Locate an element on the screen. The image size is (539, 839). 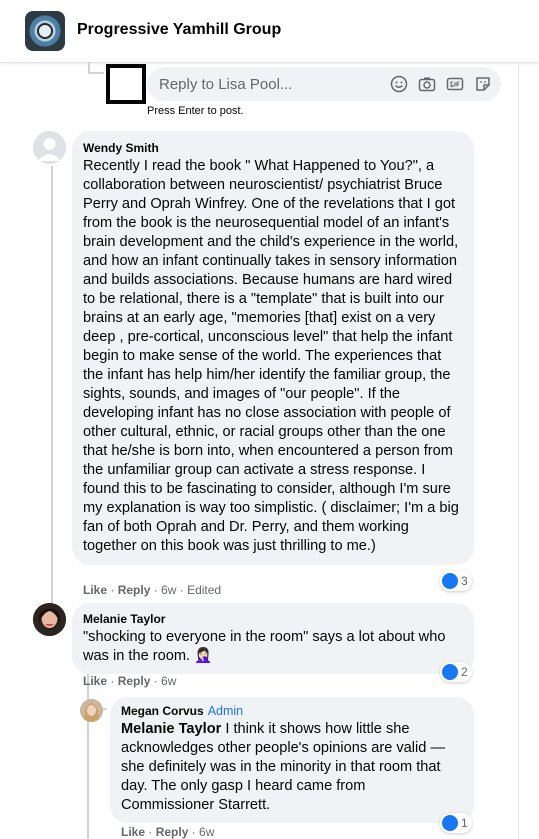
gif-icon is located at coordinates (455, 84).